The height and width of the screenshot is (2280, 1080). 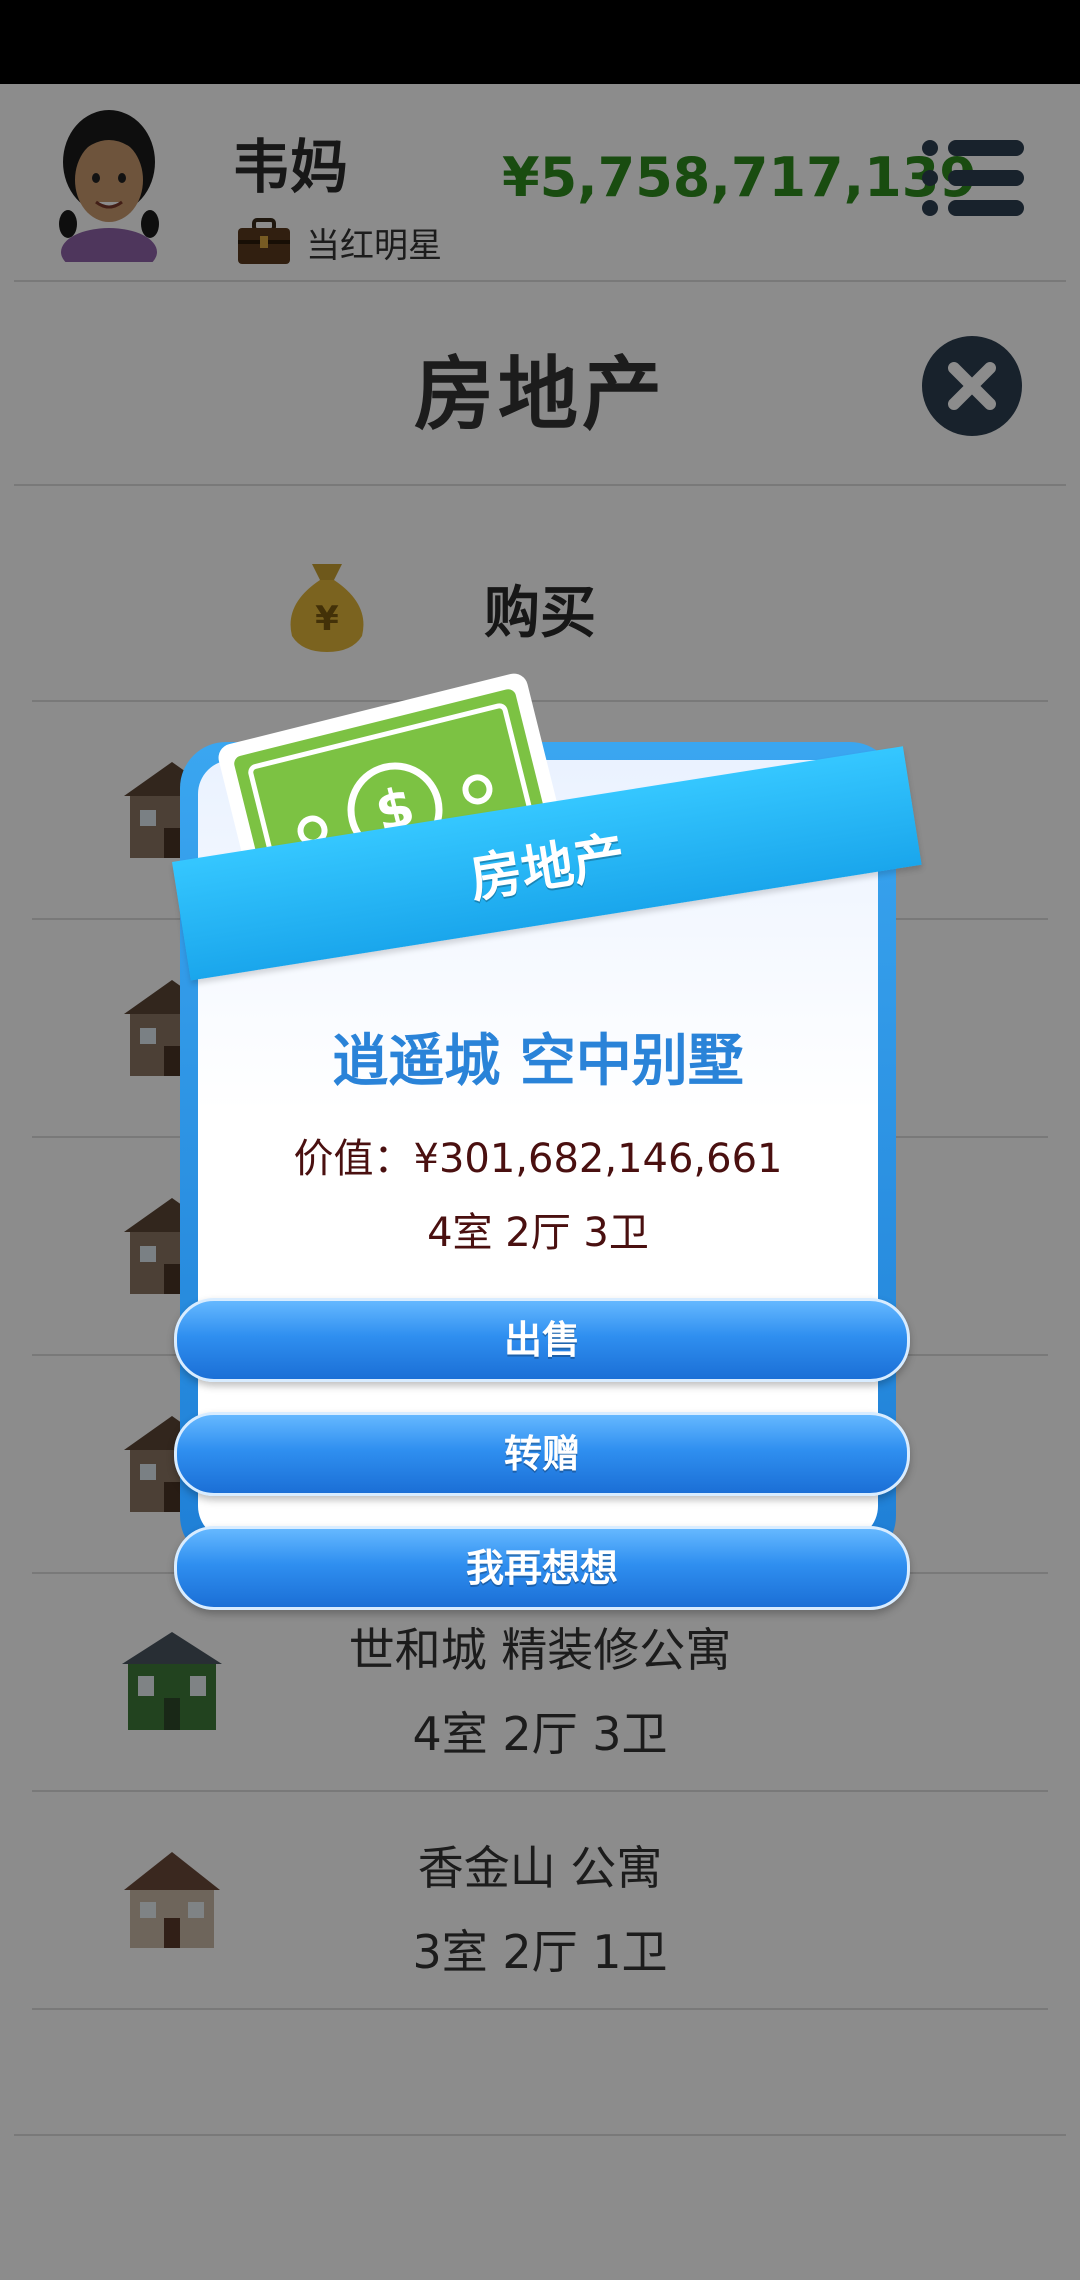 I want to click on status-bar, so click(x=540, y=42).